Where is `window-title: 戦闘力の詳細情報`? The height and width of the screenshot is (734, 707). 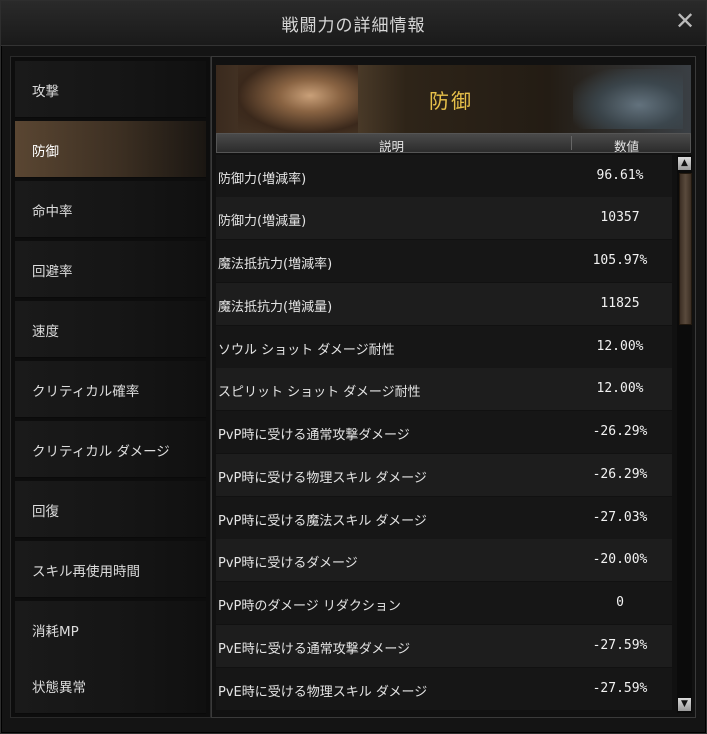 window-title: 戦闘力の詳細情報 is located at coordinates (353, 26).